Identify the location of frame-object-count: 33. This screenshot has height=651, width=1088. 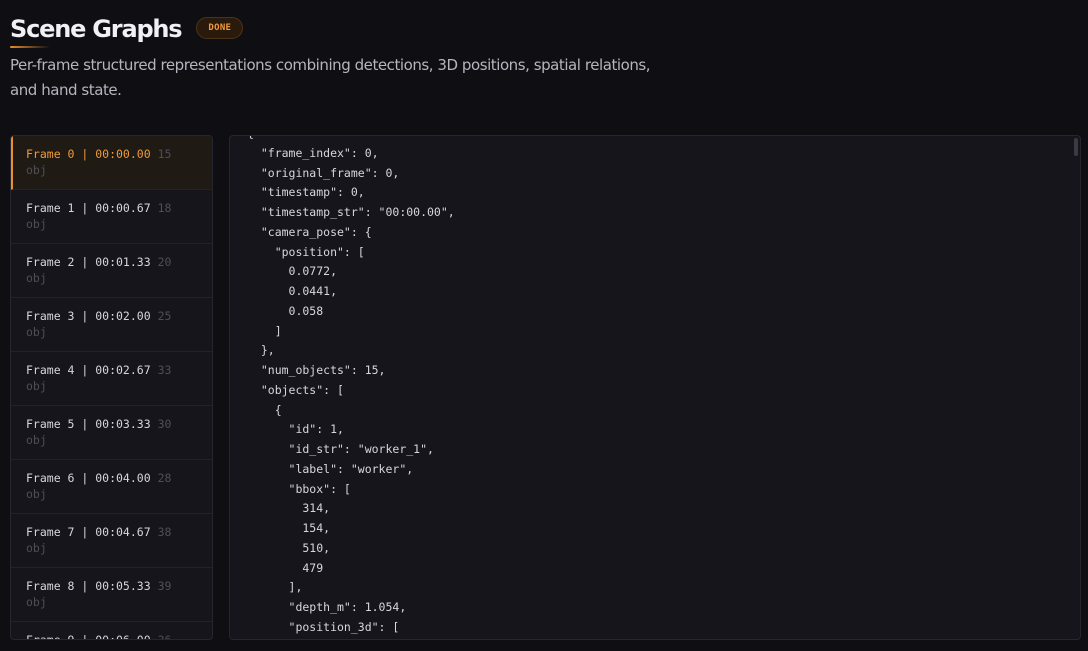
(164, 370).